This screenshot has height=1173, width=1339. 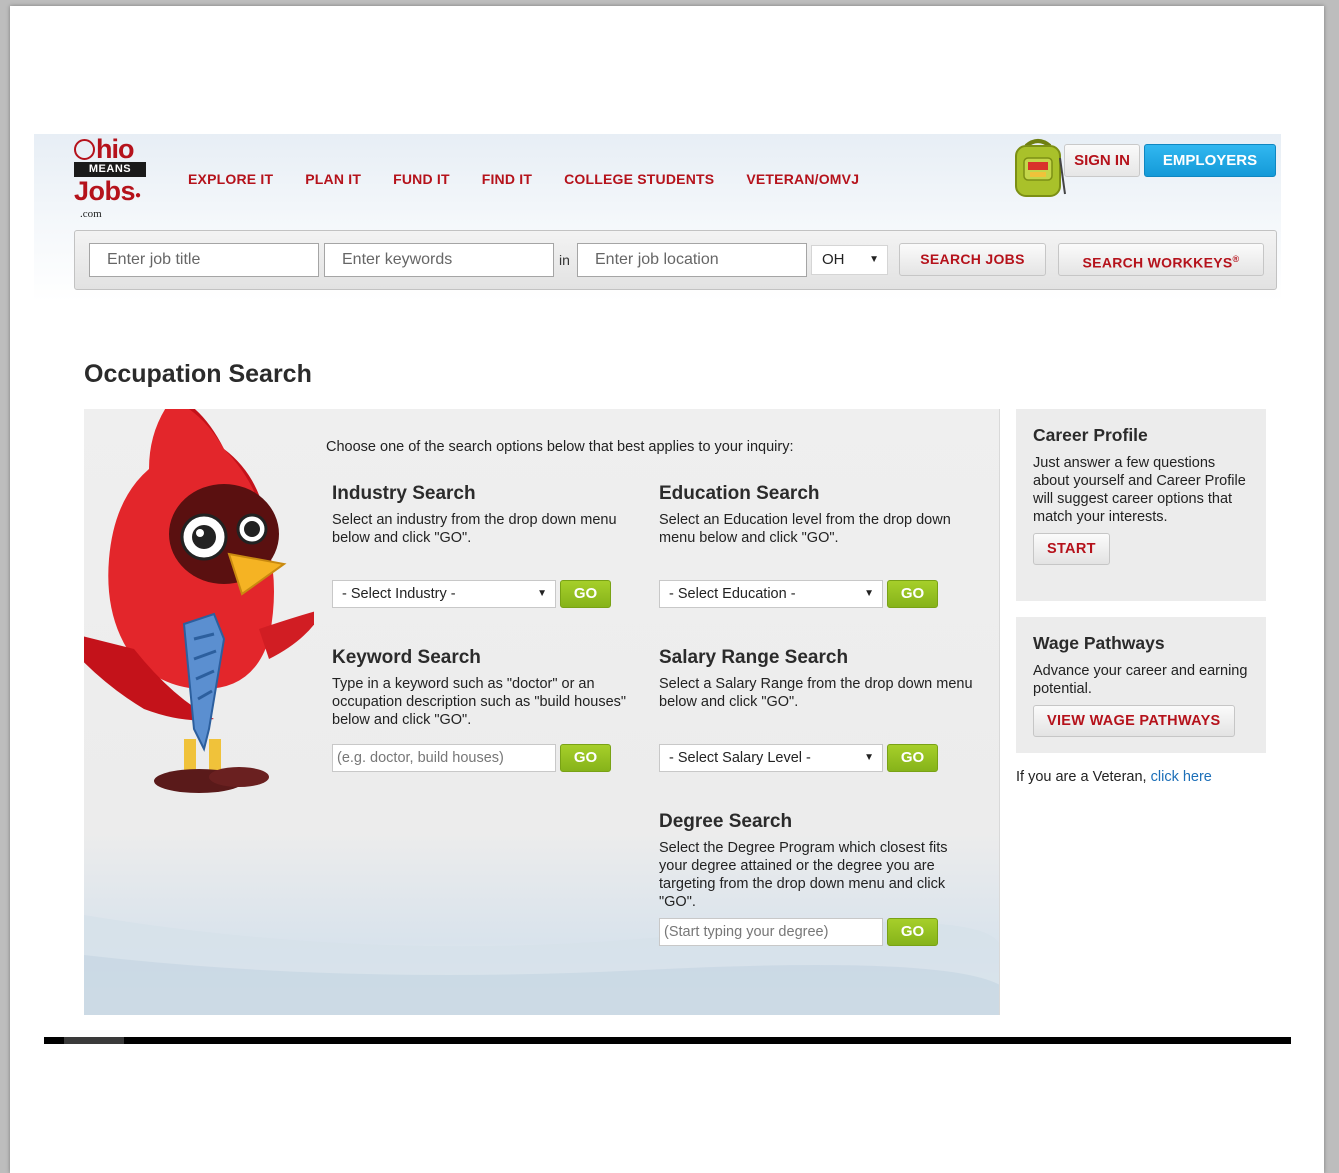 What do you see at coordinates (692, 260) in the screenshot?
I see `job-location-input: Enter job location` at bounding box center [692, 260].